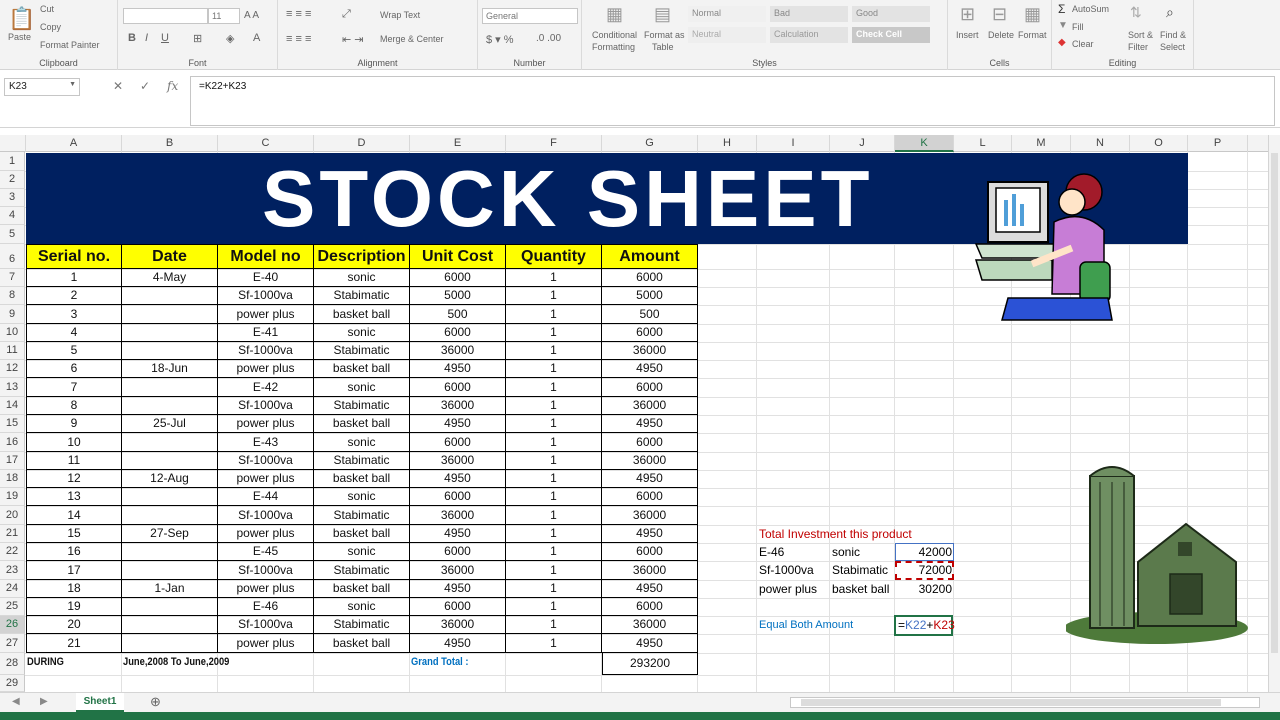 Image resolution: width=1280 pixels, height=720 pixels. Describe the element at coordinates (251, 15) in the screenshot. I see `grow-font-icon: A A` at that location.